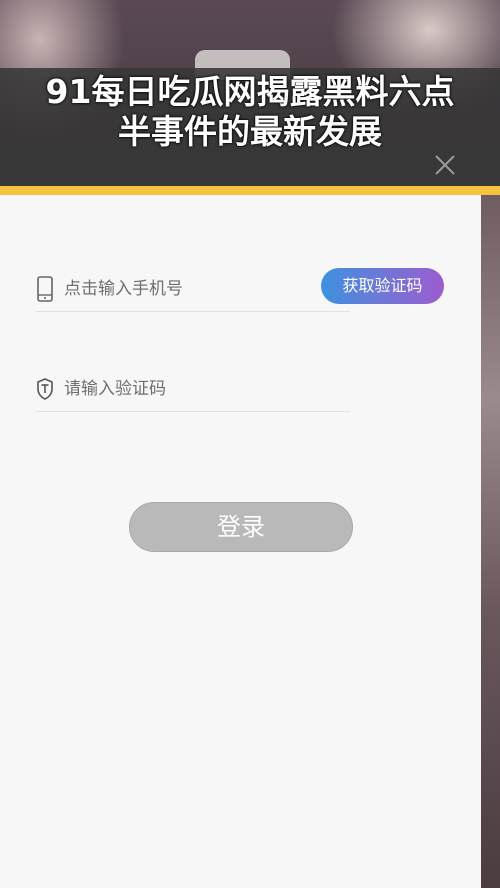 The height and width of the screenshot is (888, 500). I want to click on headline-line-1: 91每日吃瓜网揭露黑料六点, so click(250, 91).